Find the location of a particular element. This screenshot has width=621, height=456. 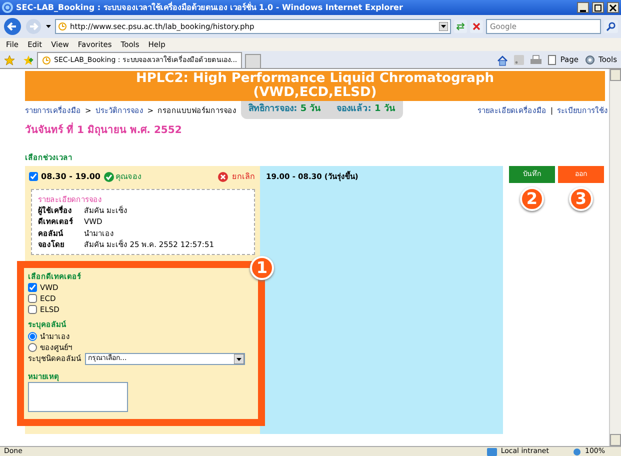

caret-icon is located at coordinates (48, 26).